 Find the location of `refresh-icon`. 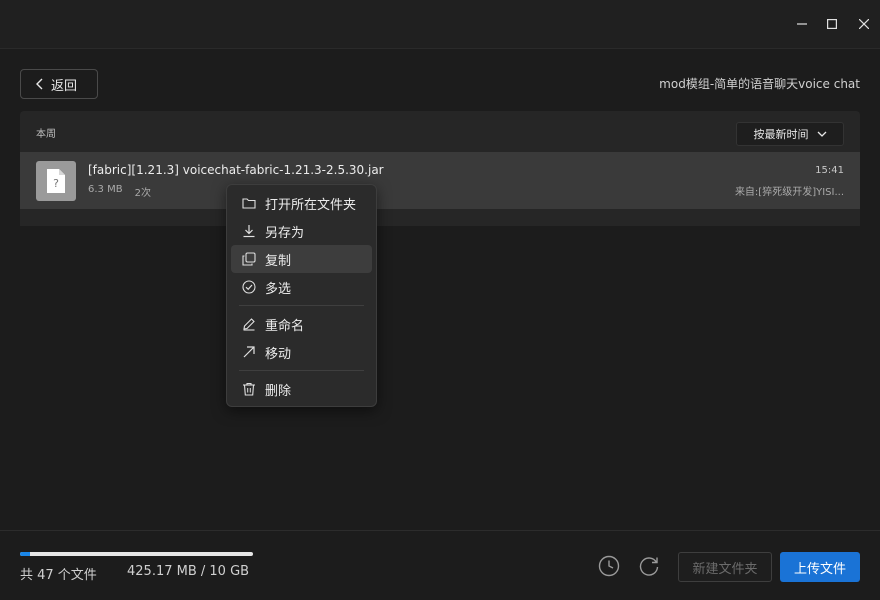

refresh-icon is located at coordinates (649, 566).